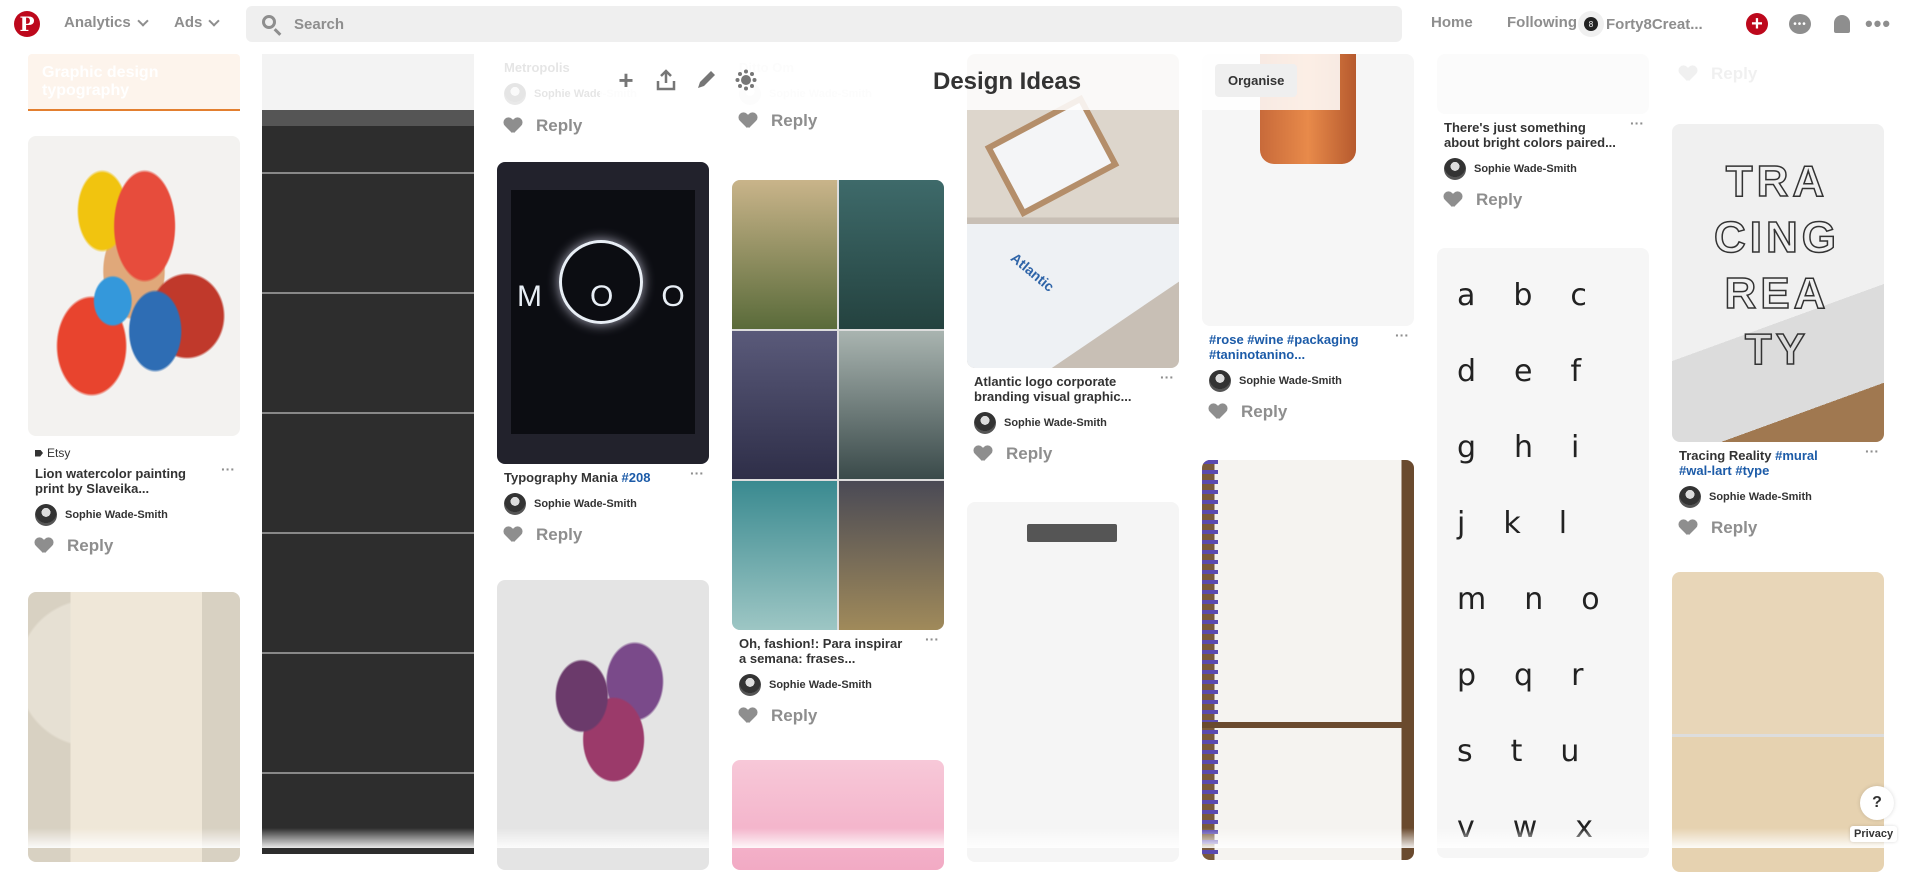 The height and width of the screenshot is (872, 1908). Describe the element at coordinates (1877, 23) in the screenshot. I see `more-options-icon: •••` at that location.